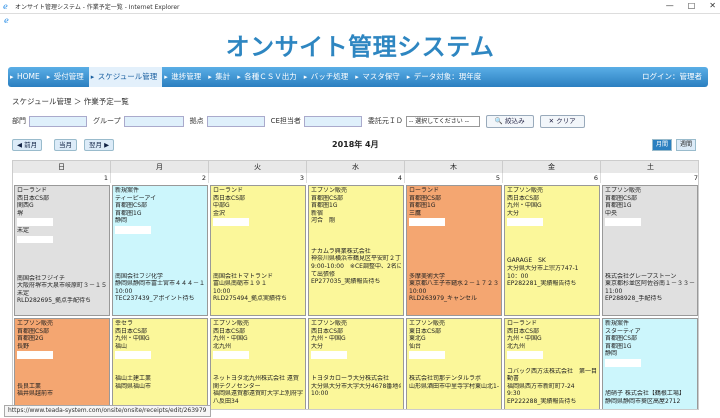 This screenshot has width=720, height=418. What do you see at coordinates (672, 77) in the screenshot?
I see `login-status: ログイン：管理者` at bounding box center [672, 77].